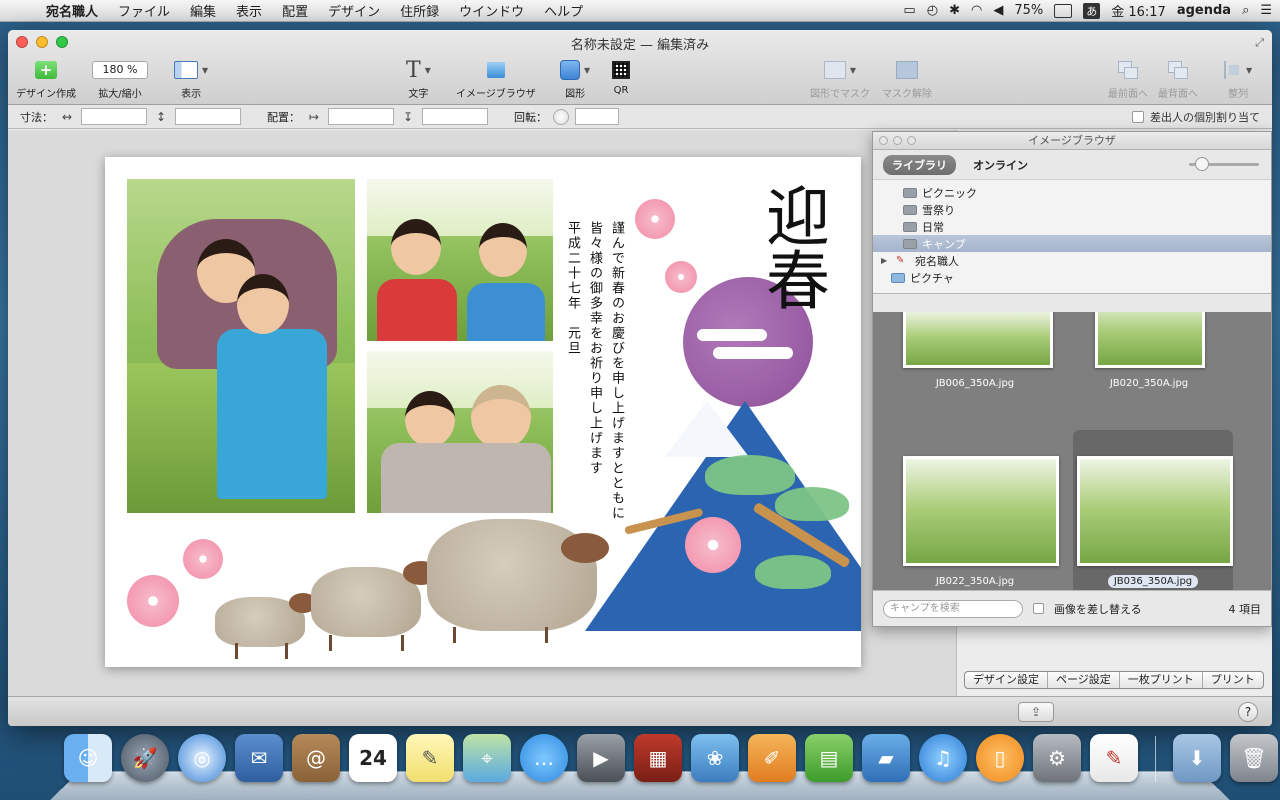 This screenshot has width=1280, height=800. What do you see at coordinates (114, 116) in the screenshot?
I see `width-field` at bounding box center [114, 116].